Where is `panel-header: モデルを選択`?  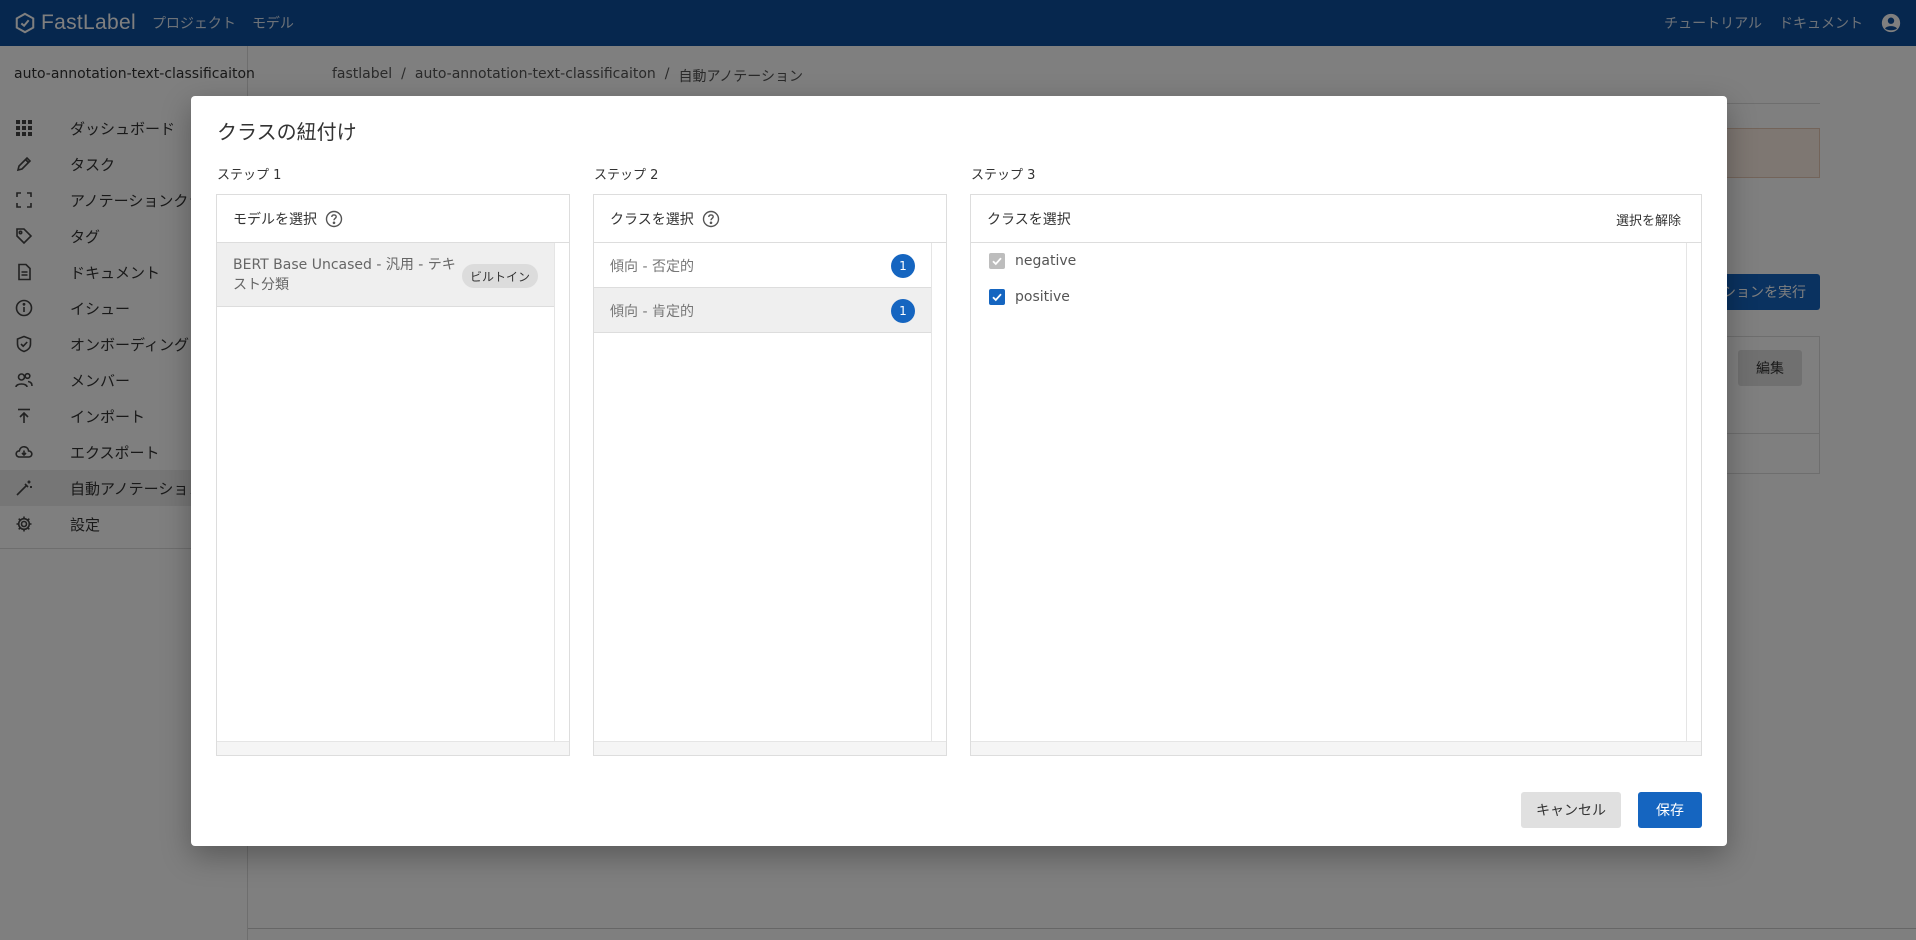 panel-header: モデルを選択 is located at coordinates (393, 219).